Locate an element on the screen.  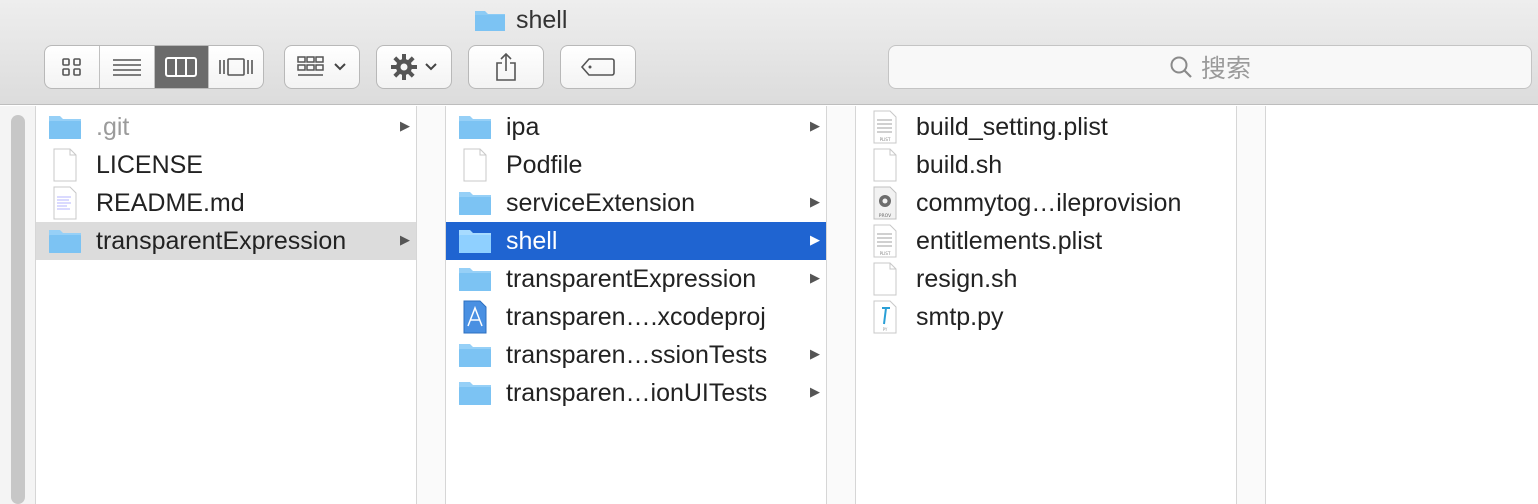
python-file-icon: PY is located at coordinates (885, 317).